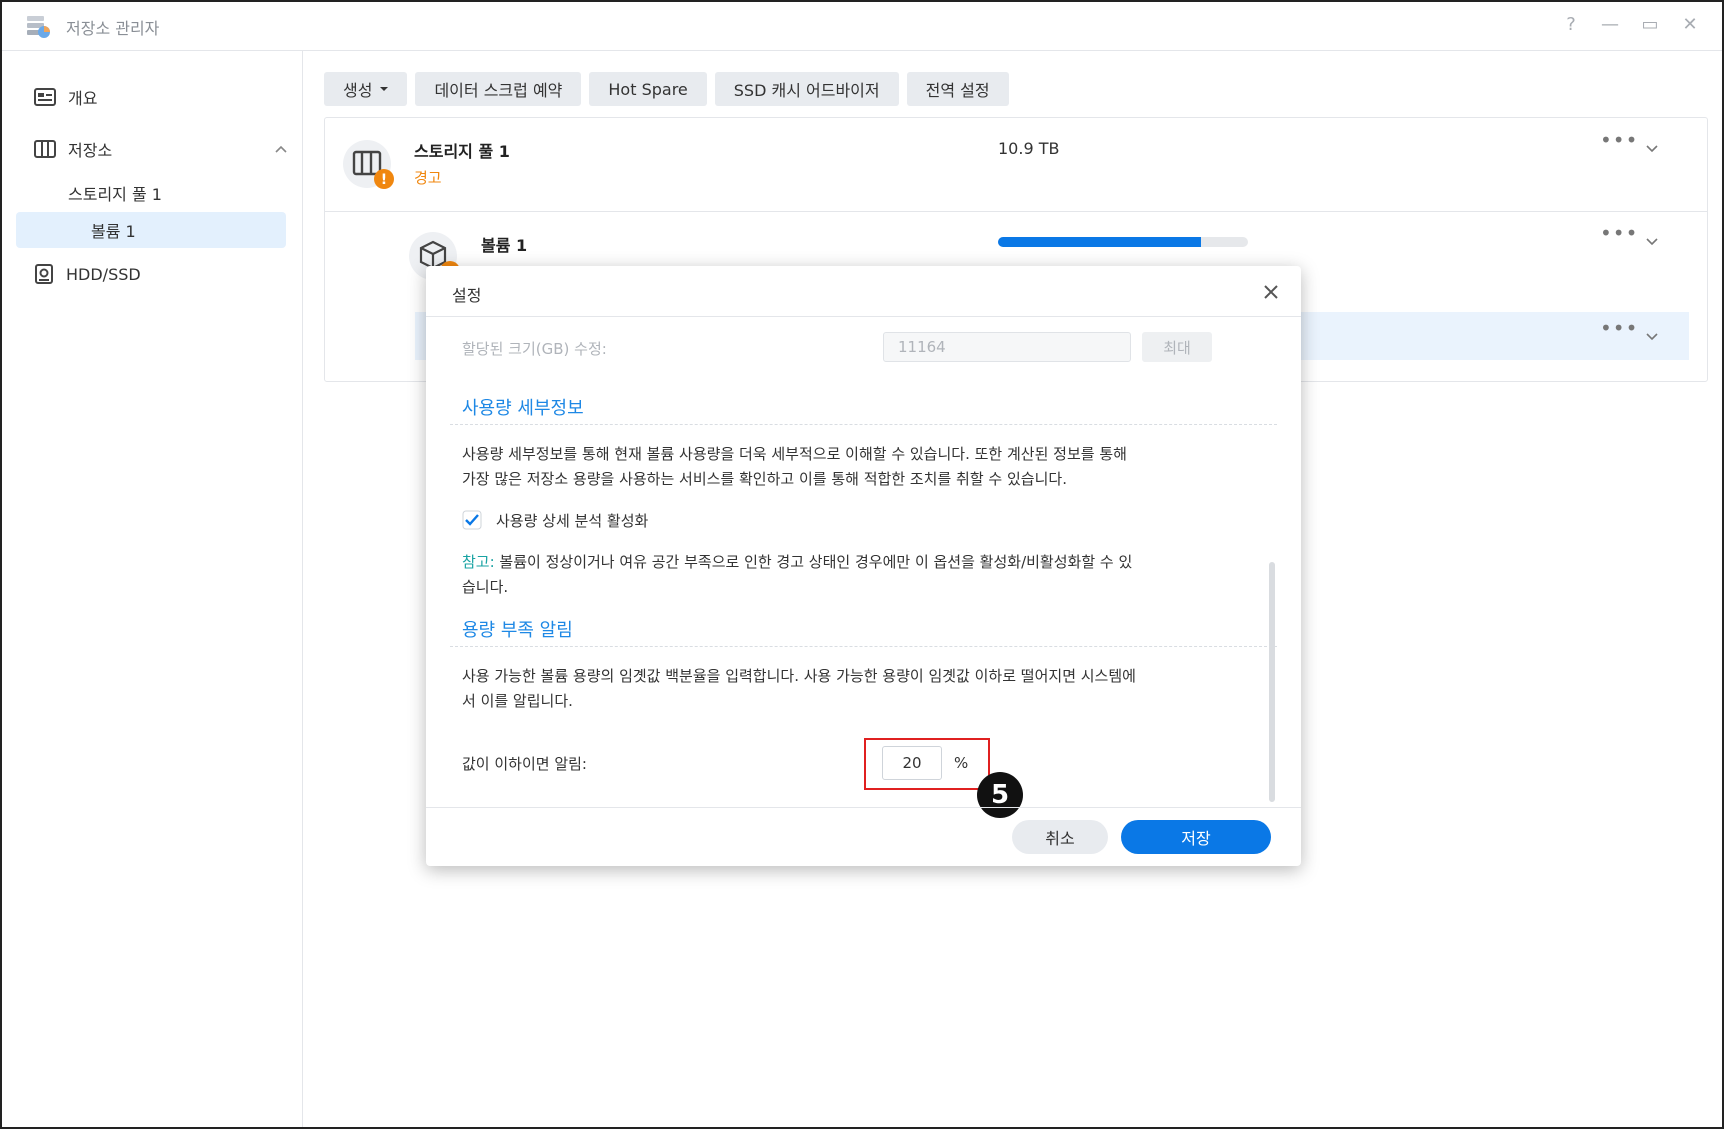 The height and width of the screenshot is (1129, 1724). I want to click on dialog-title: 설정, so click(467, 295).